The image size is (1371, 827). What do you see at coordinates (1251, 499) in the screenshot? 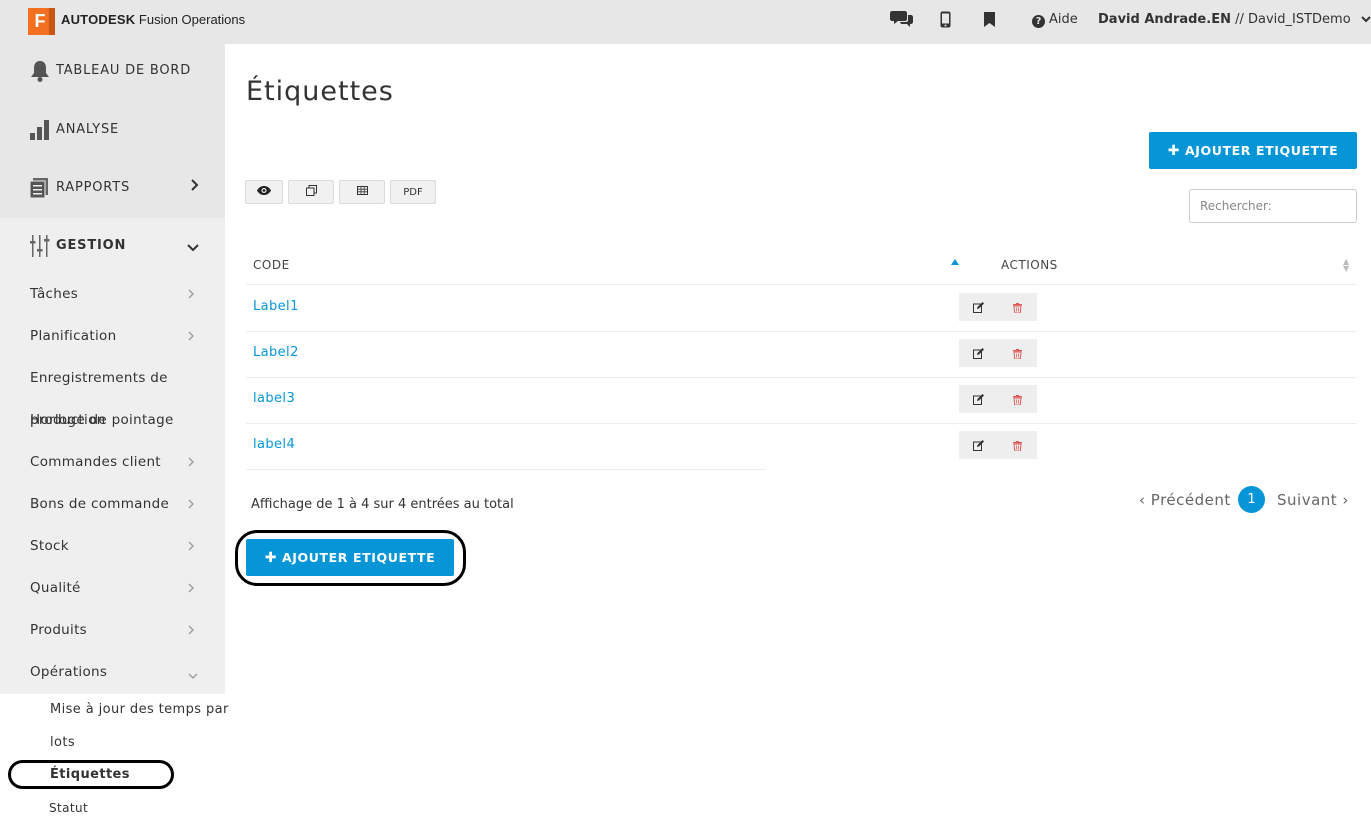
I see `pagination-page-1: 1` at bounding box center [1251, 499].